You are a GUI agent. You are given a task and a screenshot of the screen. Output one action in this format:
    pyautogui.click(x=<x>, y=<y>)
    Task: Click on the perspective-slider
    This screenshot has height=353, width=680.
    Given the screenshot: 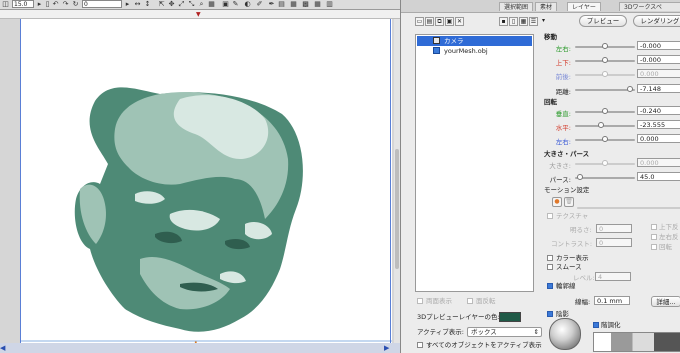 What is the action you would take?
    pyautogui.click(x=605, y=178)
    